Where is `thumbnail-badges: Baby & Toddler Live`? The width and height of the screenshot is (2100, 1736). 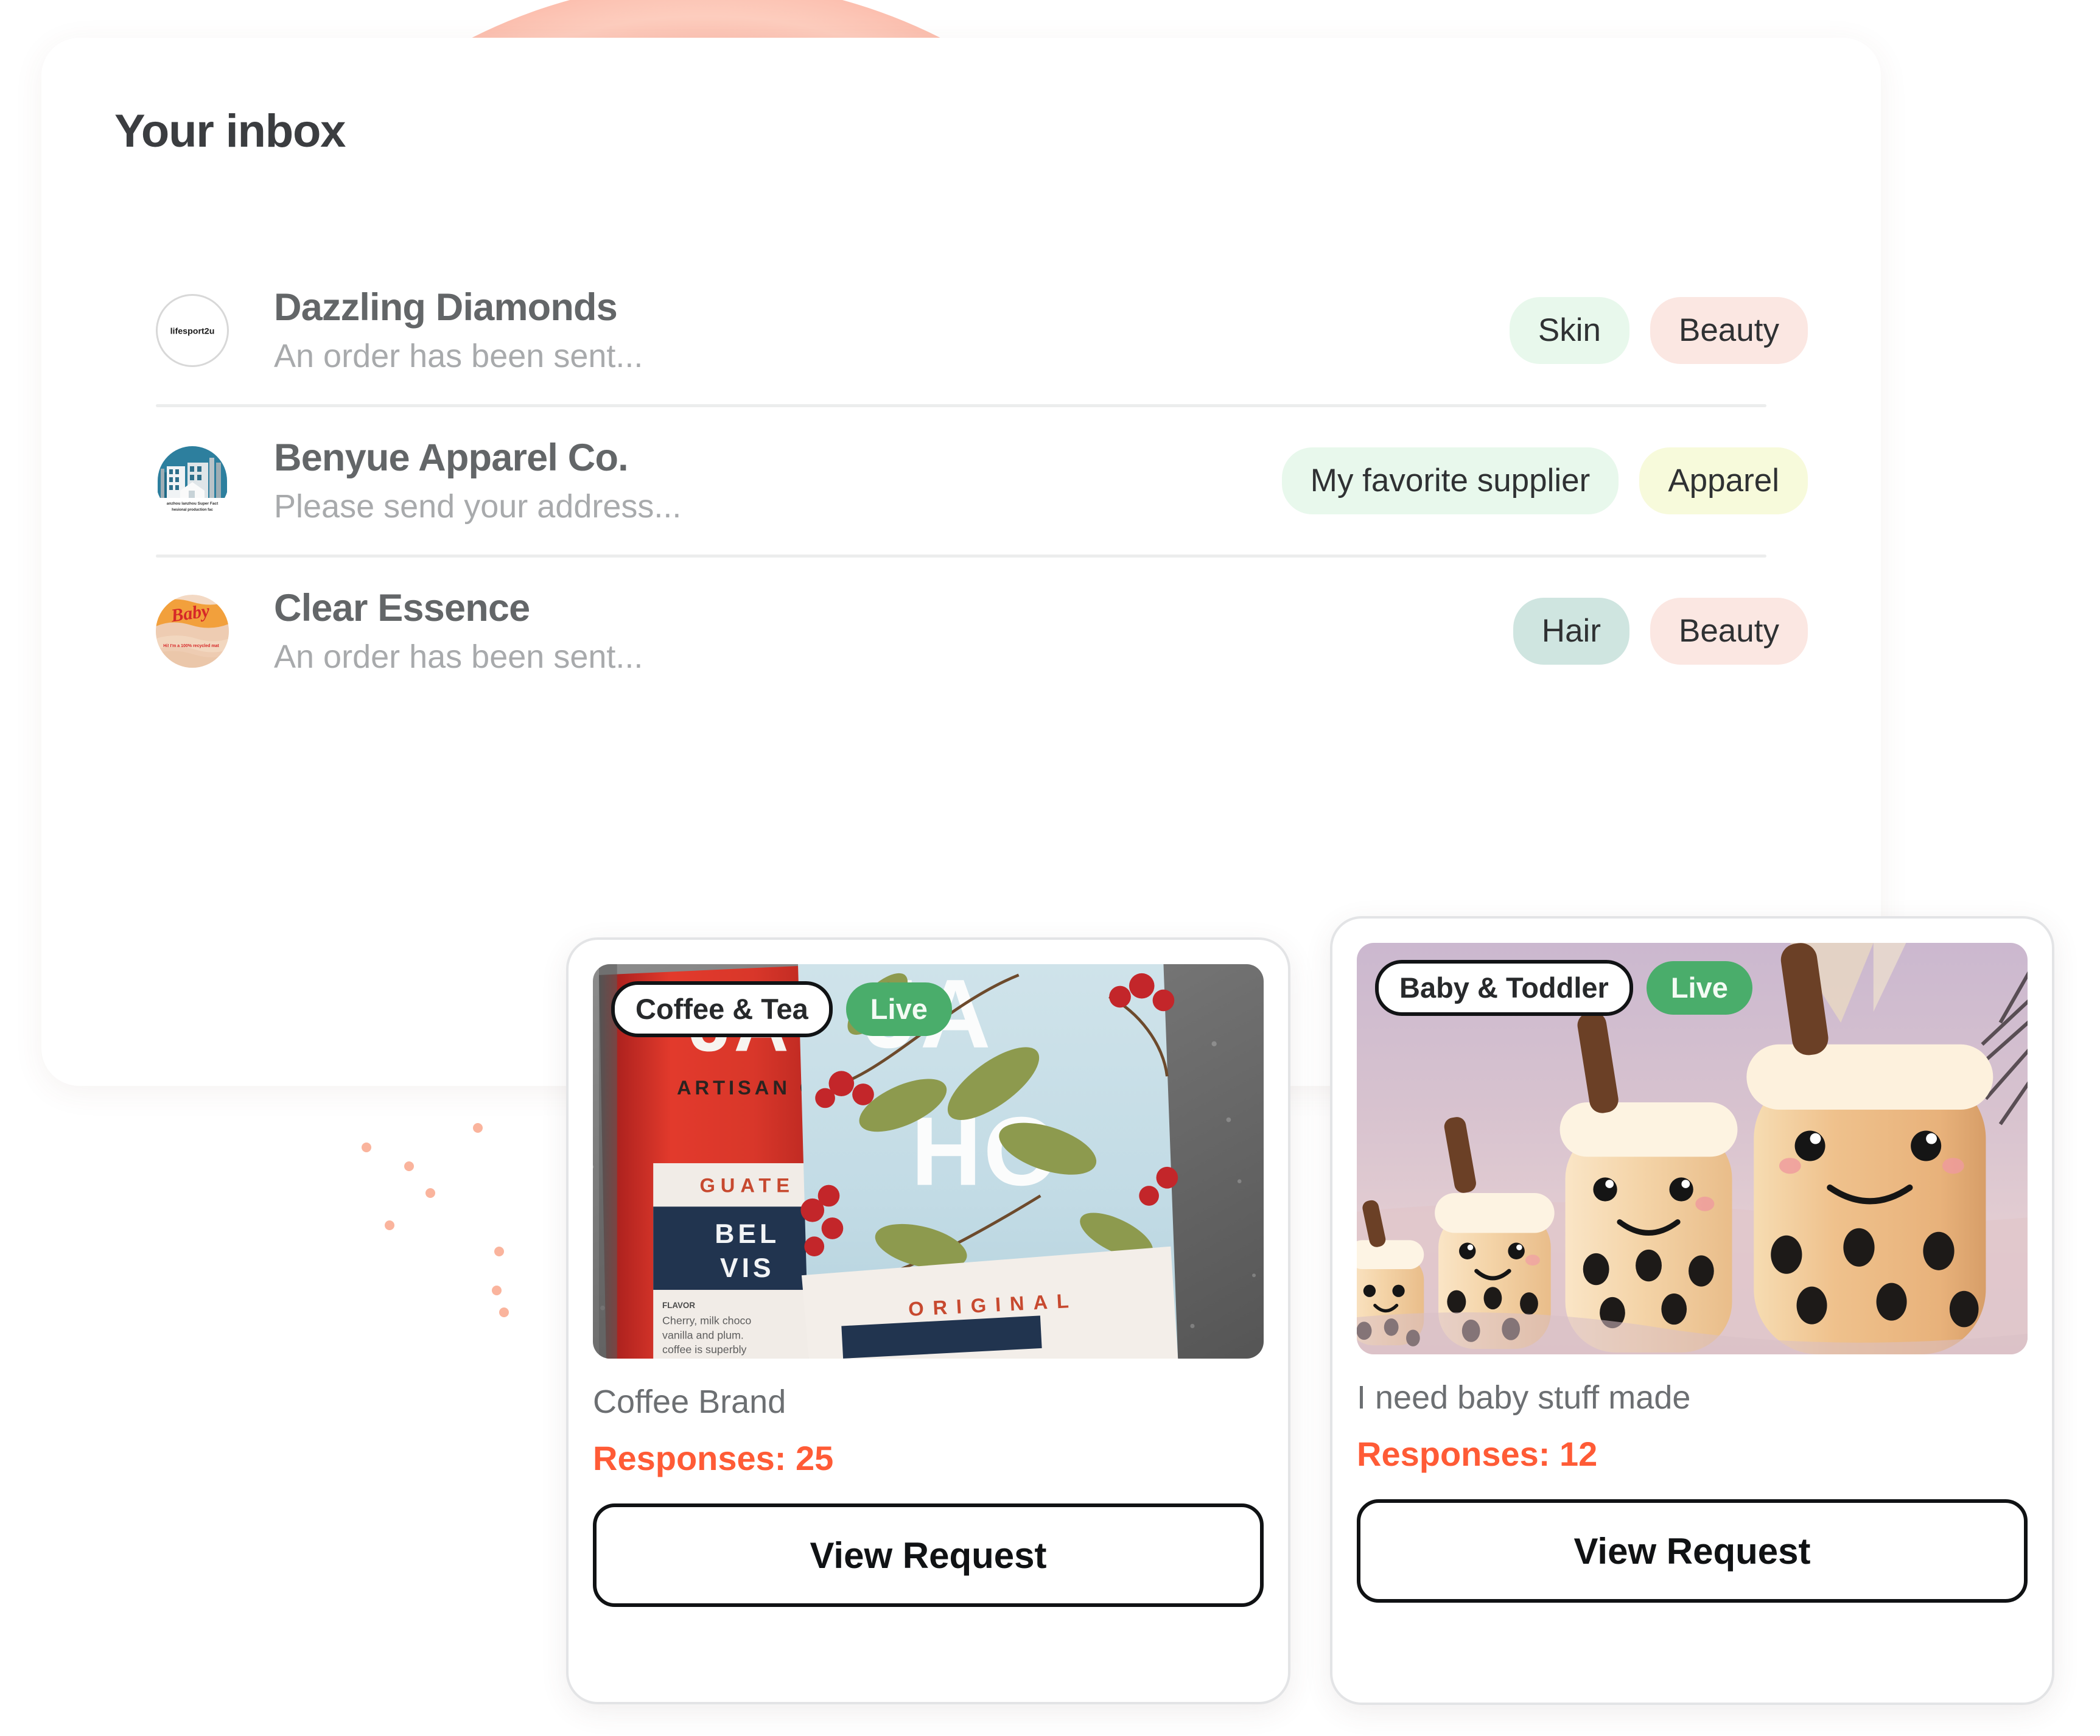 thumbnail-badges: Baby & Toddler Live is located at coordinates (1563, 988).